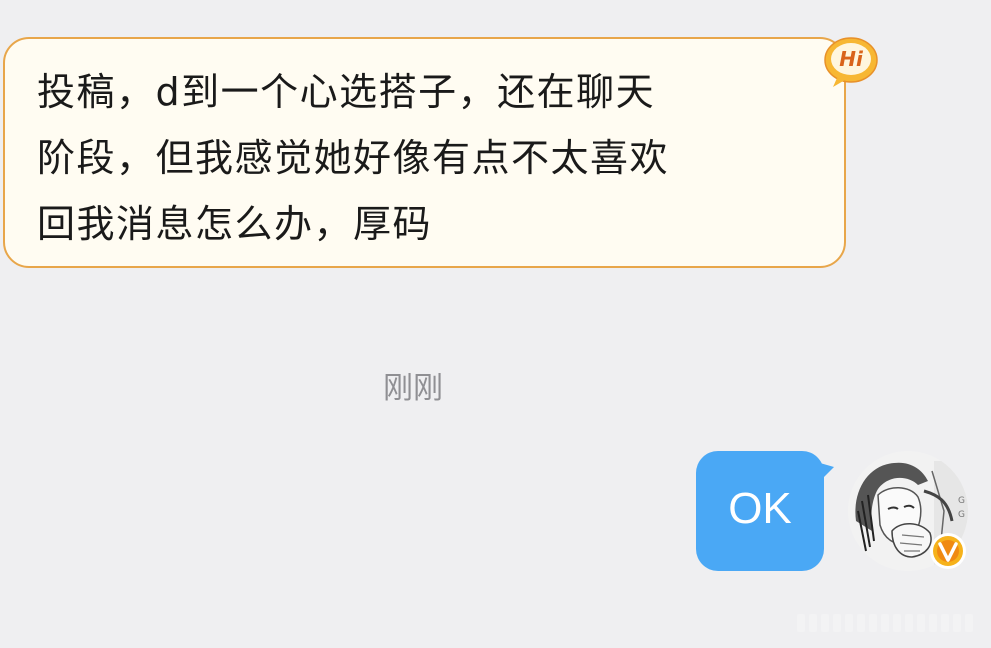  I want to click on verified-v-badge-icon, so click(948, 551).